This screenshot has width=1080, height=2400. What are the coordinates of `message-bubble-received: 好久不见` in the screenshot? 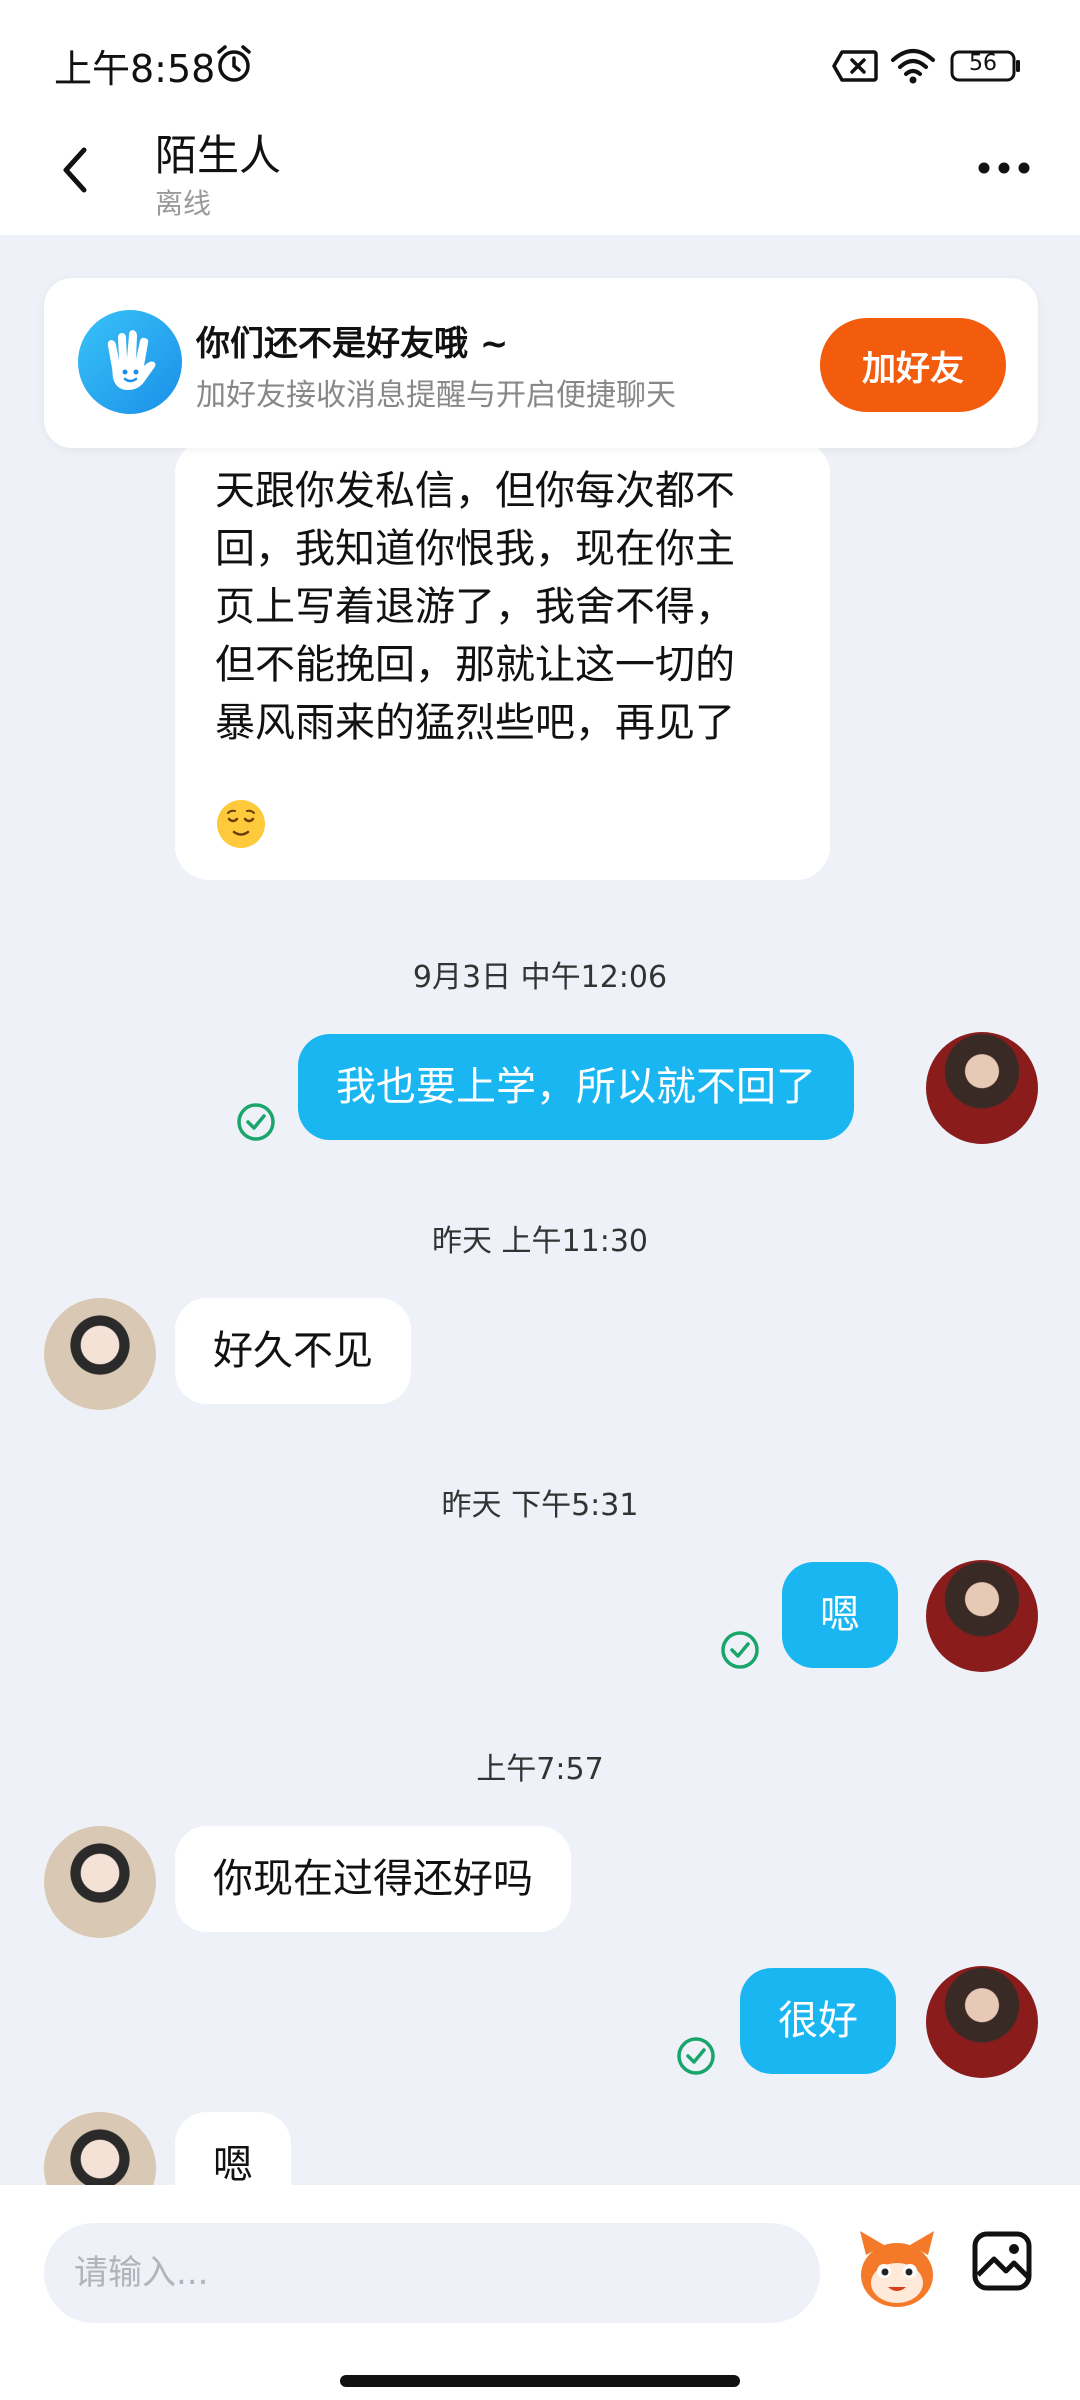 It's located at (293, 1351).